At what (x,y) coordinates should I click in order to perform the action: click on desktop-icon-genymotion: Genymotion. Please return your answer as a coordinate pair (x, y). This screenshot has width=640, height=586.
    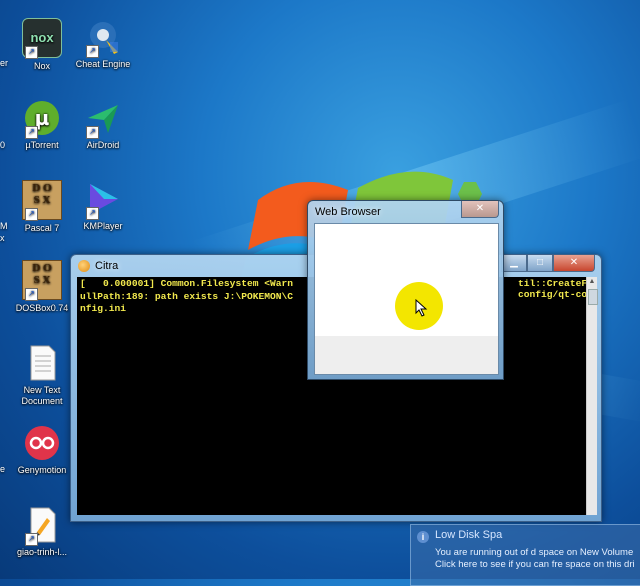
    Looking at the image, I should click on (42, 450).